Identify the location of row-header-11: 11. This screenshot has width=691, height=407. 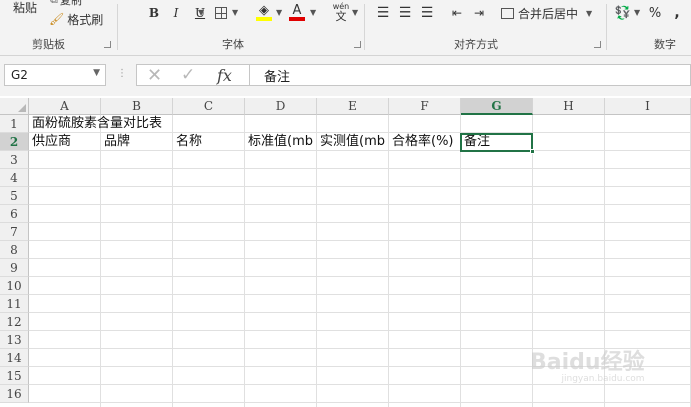
(14, 304).